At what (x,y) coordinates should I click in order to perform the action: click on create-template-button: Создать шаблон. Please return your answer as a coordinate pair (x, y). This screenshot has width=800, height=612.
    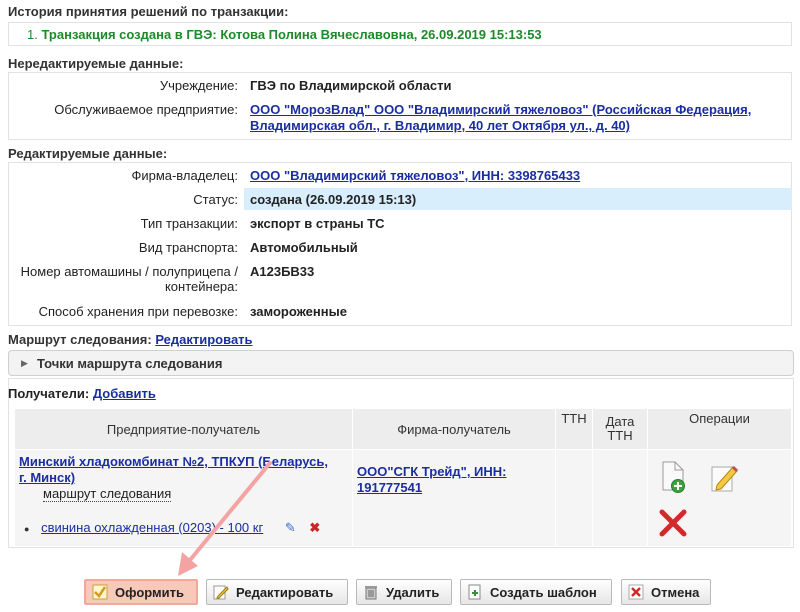
    Looking at the image, I should click on (536, 592).